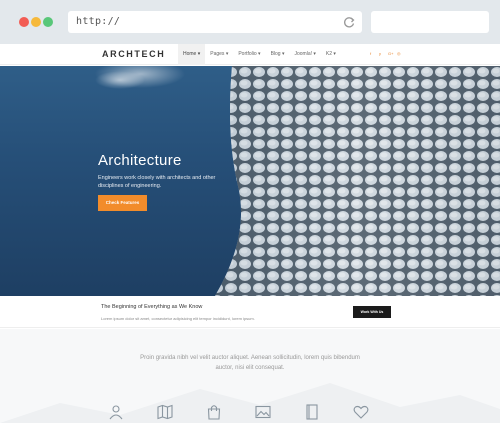 This screenshot has height=423, width=500. Describe the element at coordinates (192, 54) in the screenshot. I see `menu-item-home: Home ▾` at that location.